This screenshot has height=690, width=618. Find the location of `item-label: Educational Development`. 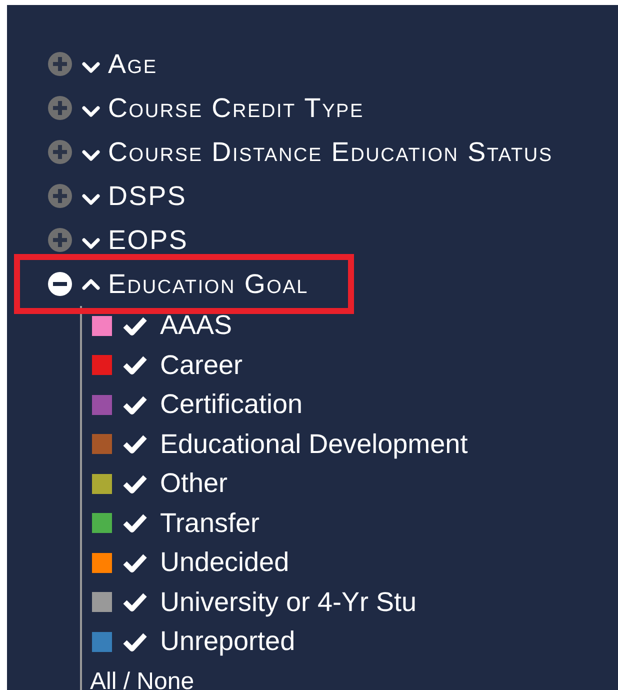

item-label: Educational Development is located at coordinates (314, 444).